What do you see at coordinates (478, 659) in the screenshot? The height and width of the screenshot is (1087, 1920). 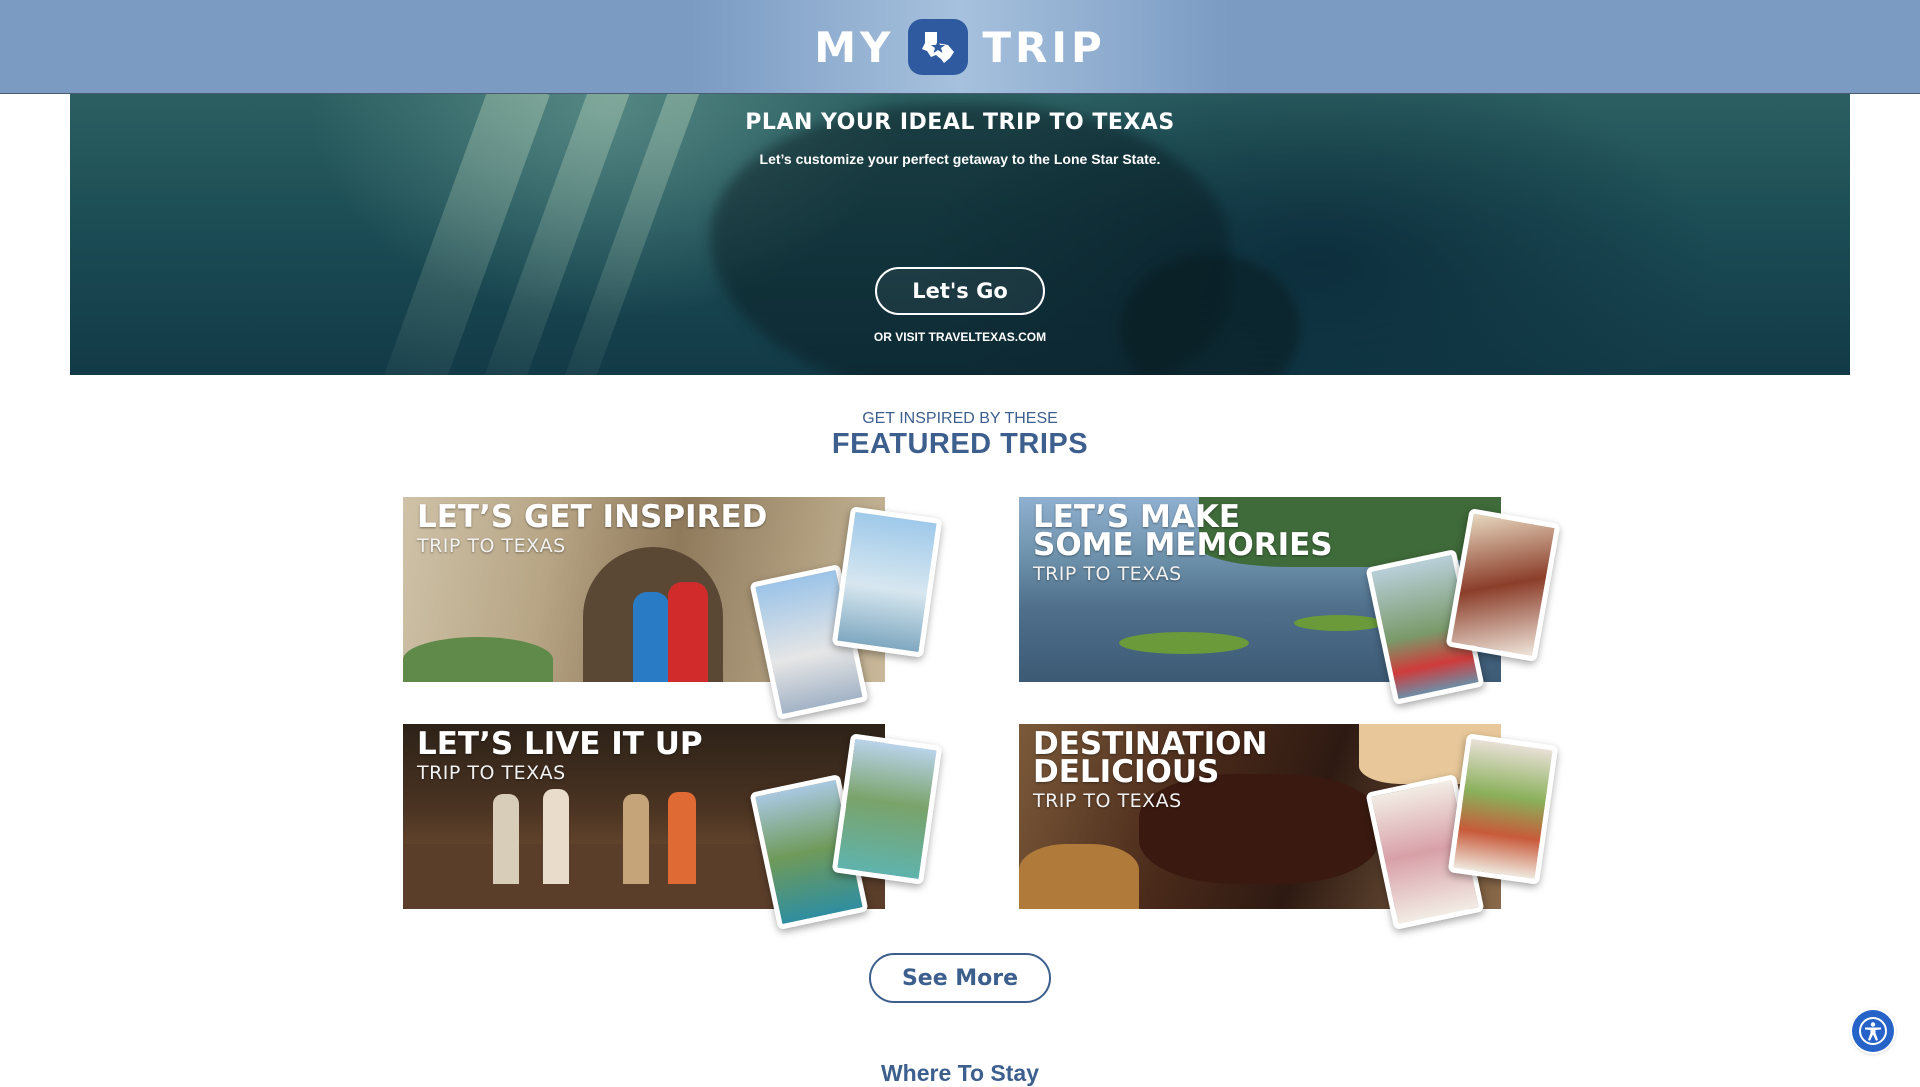 I see `shrub-shape` at bounding box center [478, 659].